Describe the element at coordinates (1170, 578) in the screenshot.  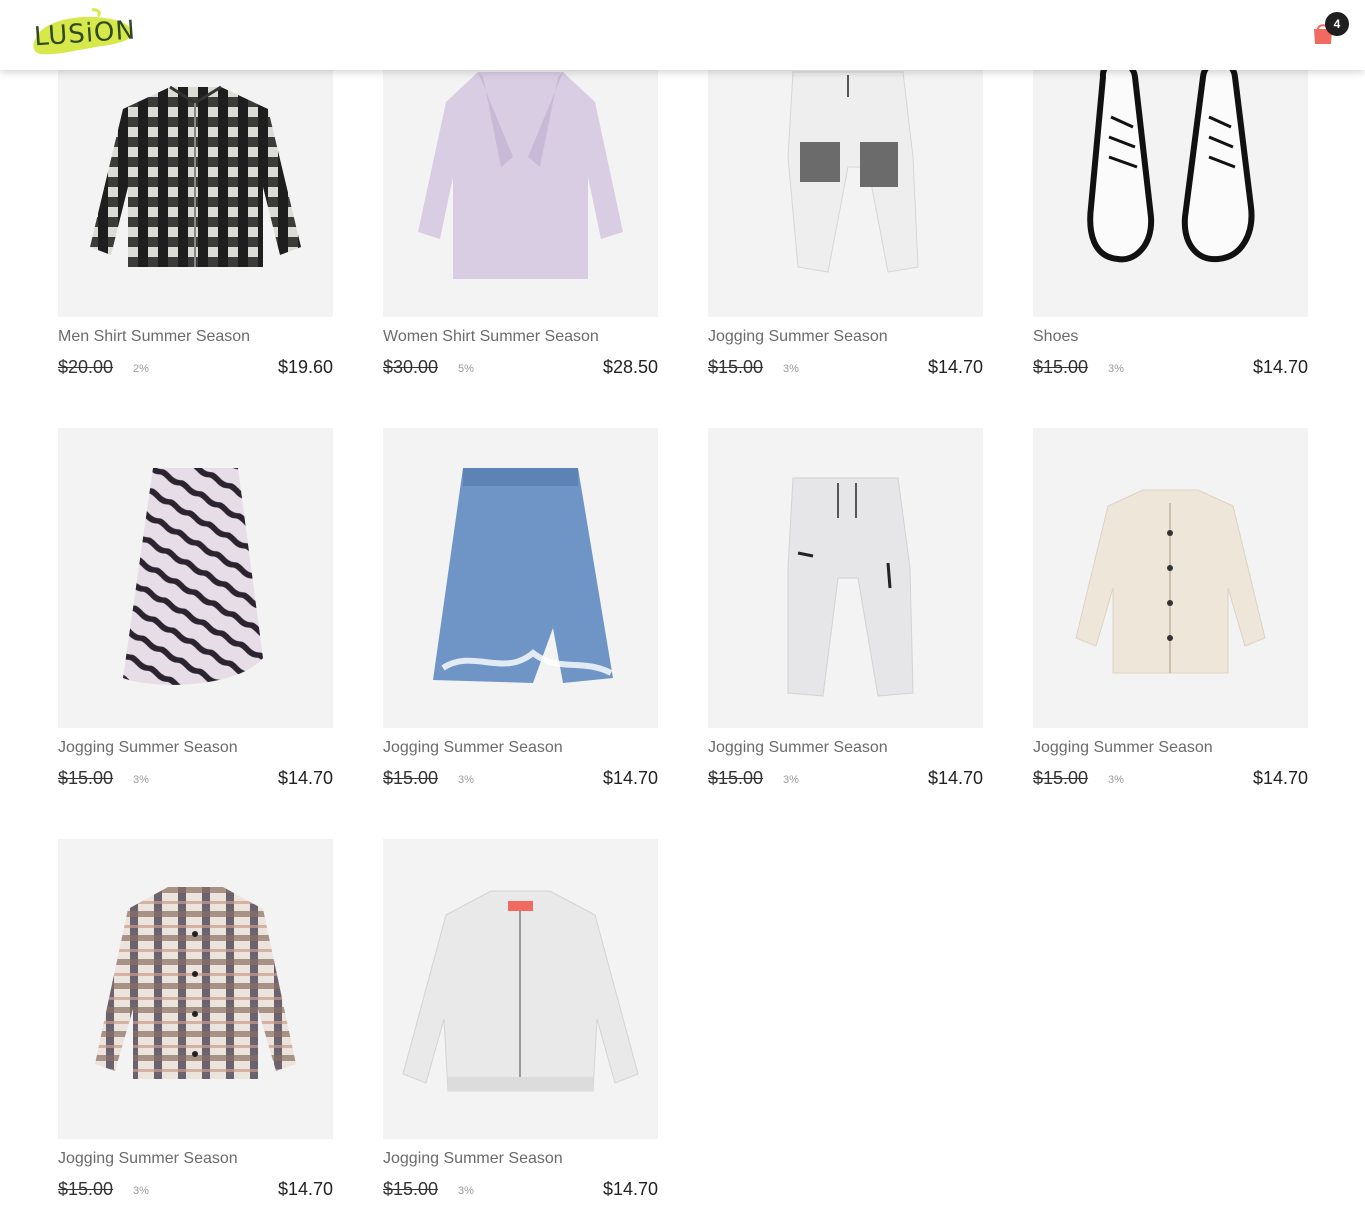
I see `product-image-cream-overshirt` at that location.